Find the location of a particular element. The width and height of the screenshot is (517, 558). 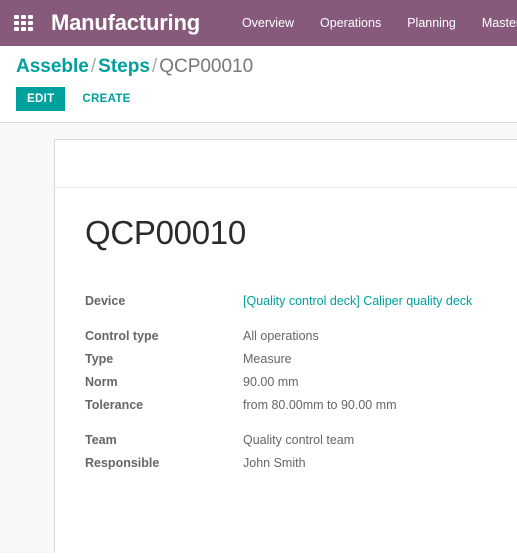

breadcrumb-item-parent: Asseble is located at coordinates (52, 66).